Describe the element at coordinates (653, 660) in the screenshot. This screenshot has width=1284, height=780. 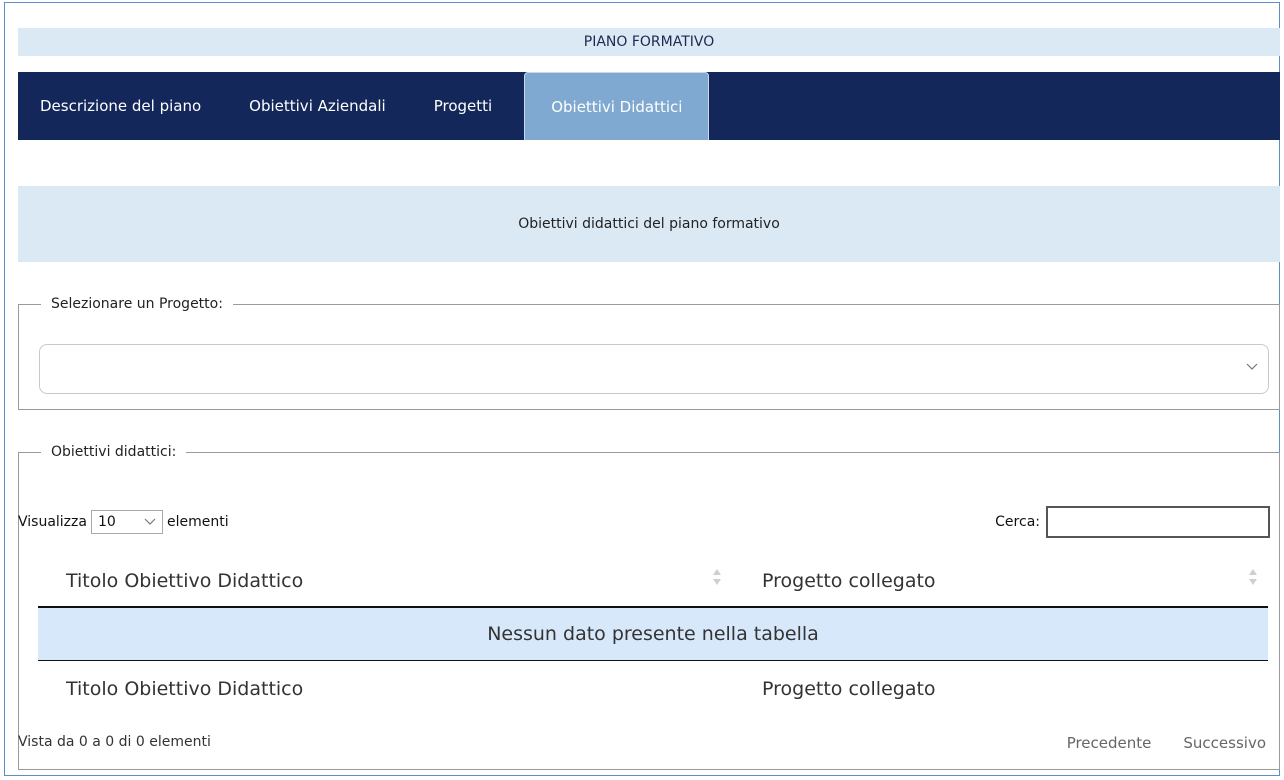
I see `table-footer-divider` at that location.